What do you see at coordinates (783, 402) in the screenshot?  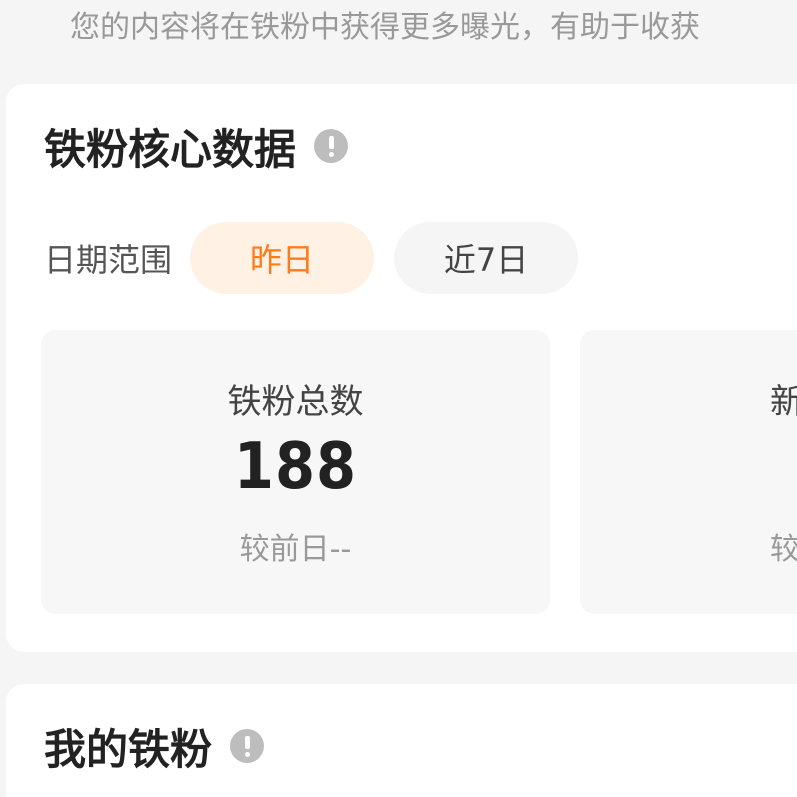 I see `stat-label: 新增` at bounding box center [783, 402].